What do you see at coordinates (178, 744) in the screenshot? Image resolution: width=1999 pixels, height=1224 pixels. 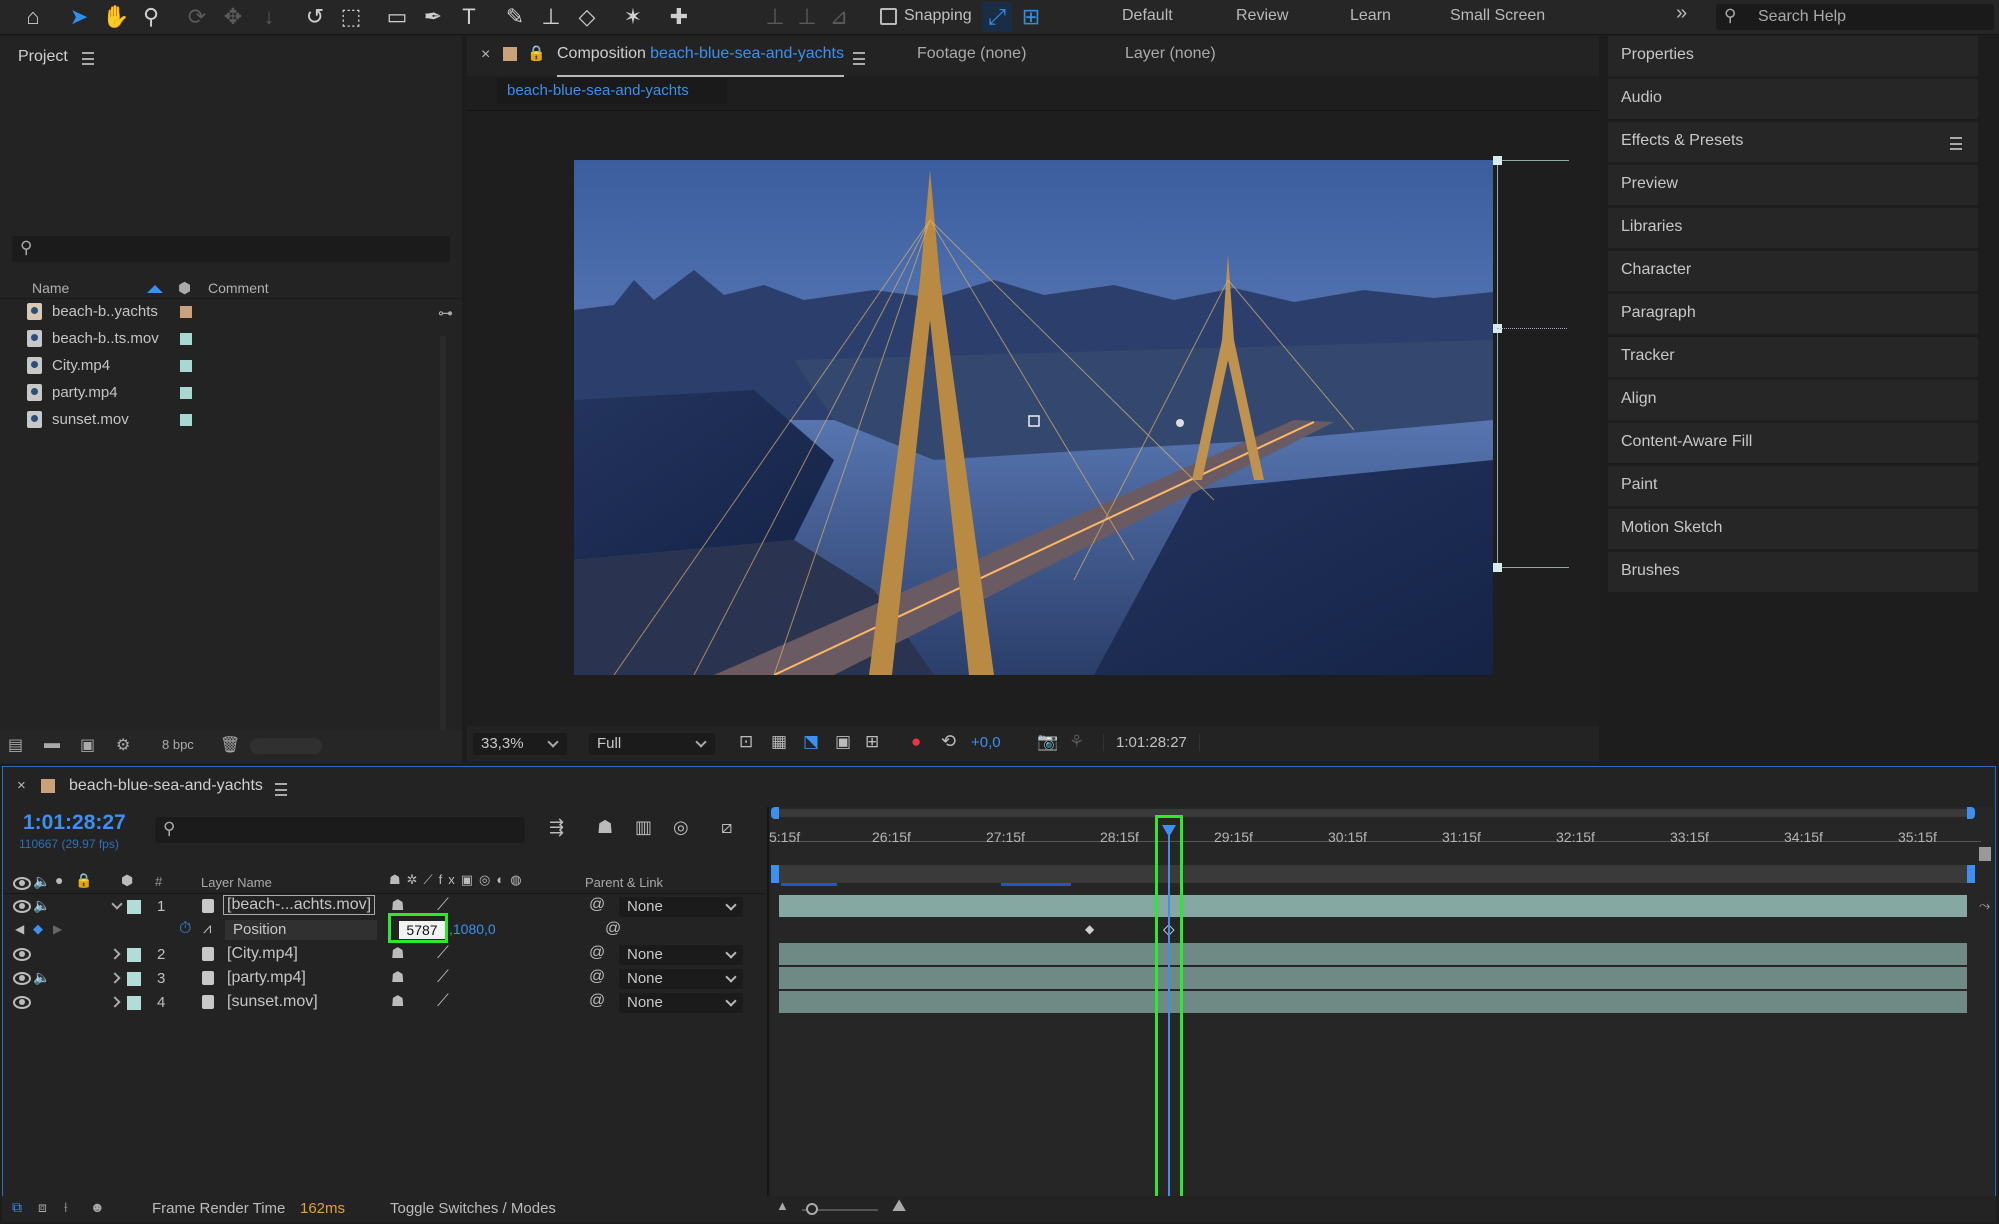 I see `bpc-button: 8 bpc` at bounding box center [178, 744].